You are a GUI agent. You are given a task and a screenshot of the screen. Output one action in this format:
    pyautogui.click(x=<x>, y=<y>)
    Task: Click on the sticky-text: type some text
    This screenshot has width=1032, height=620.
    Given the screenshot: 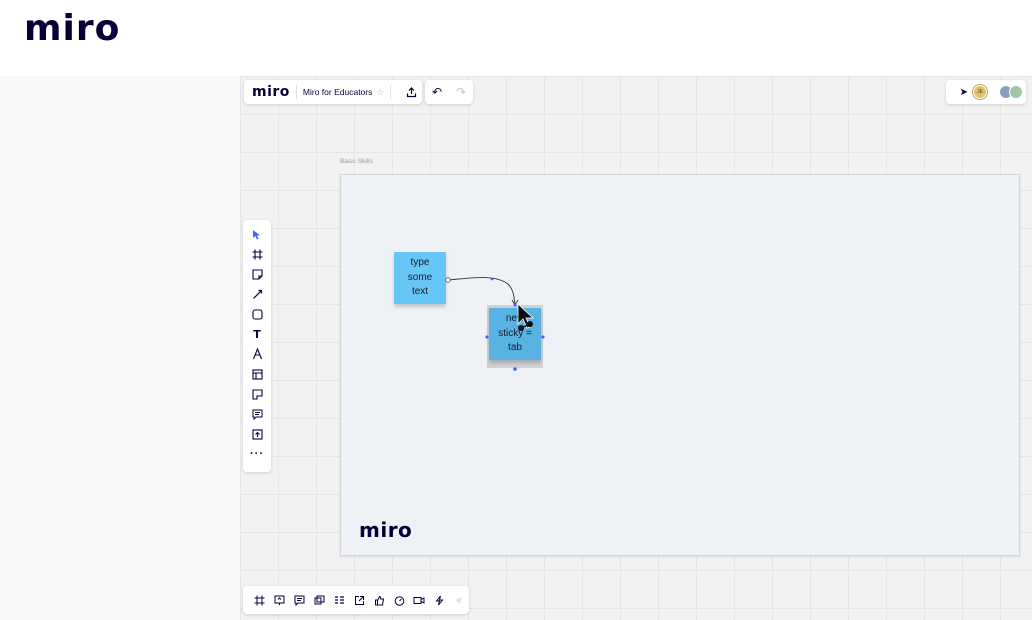 What is the action you would take?
    pyautogui.click(x=420, y=277)
    